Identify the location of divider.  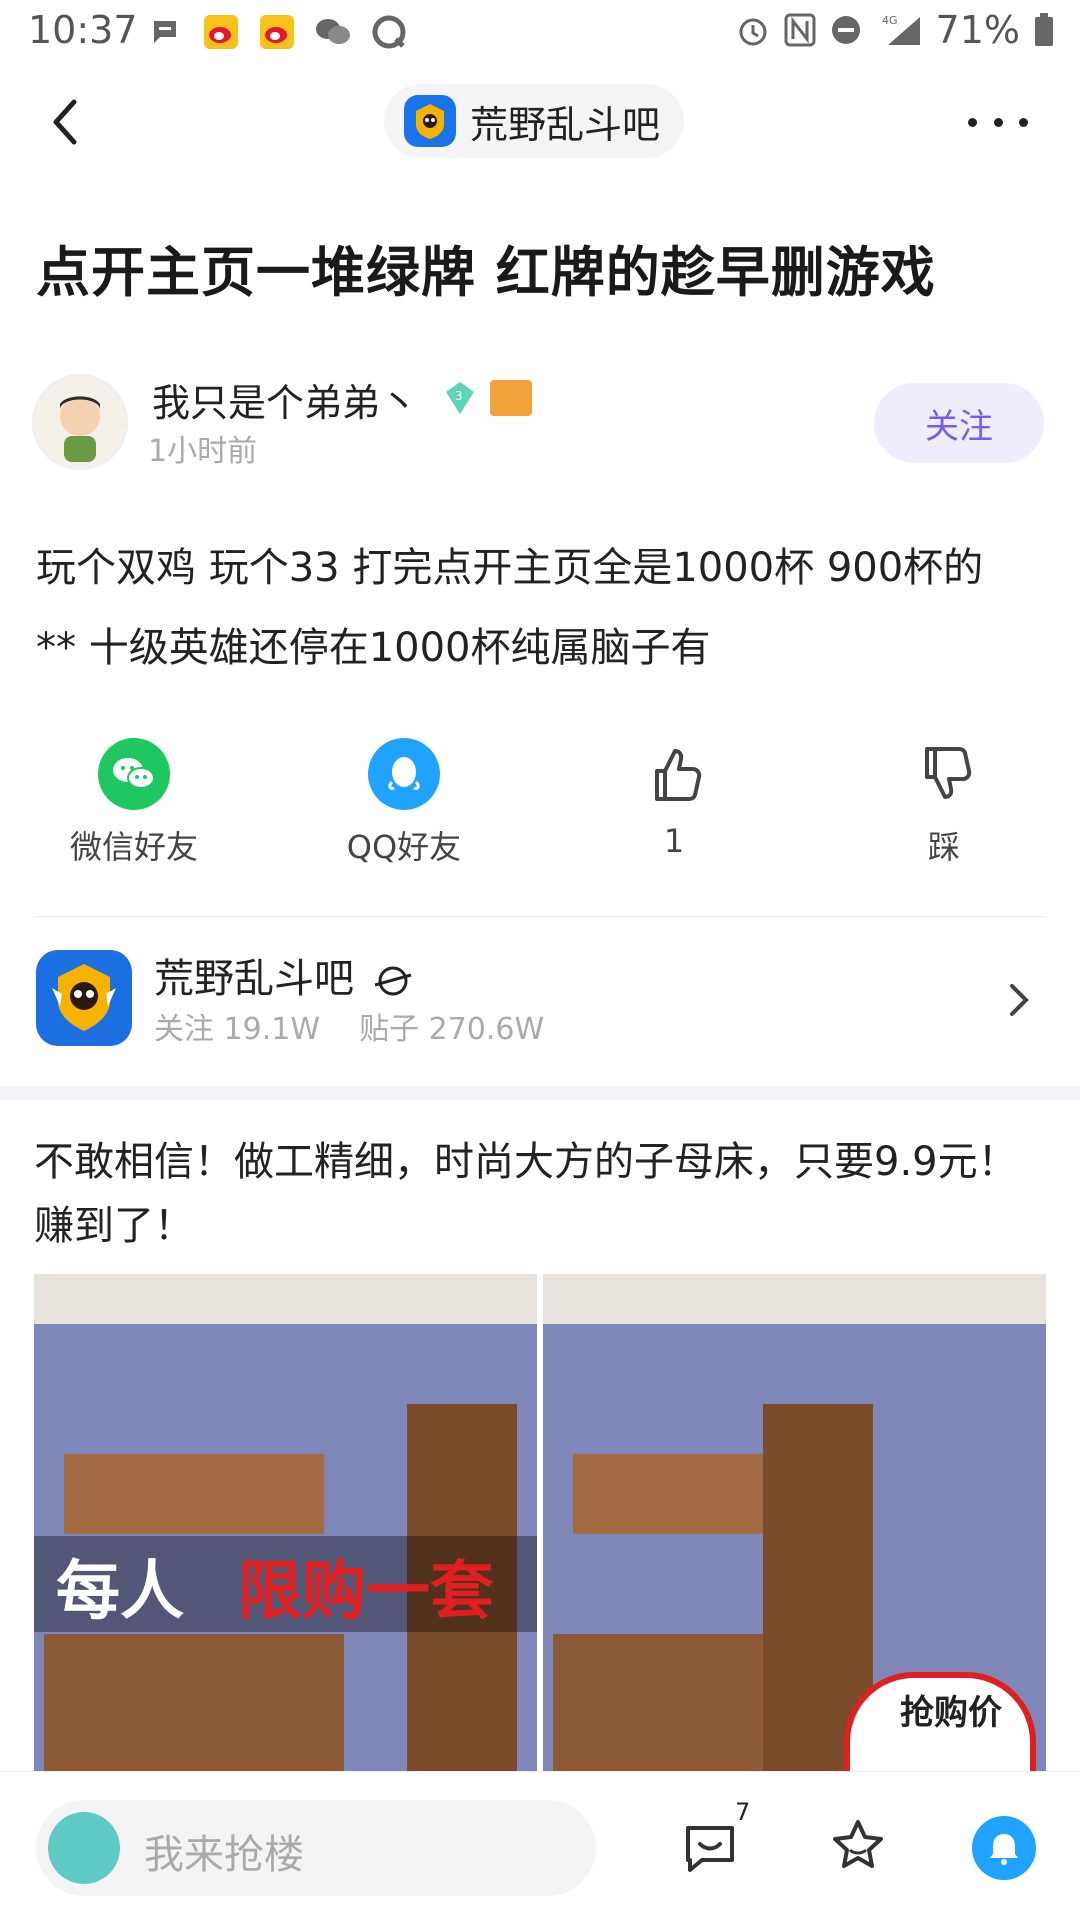
(540, 916).